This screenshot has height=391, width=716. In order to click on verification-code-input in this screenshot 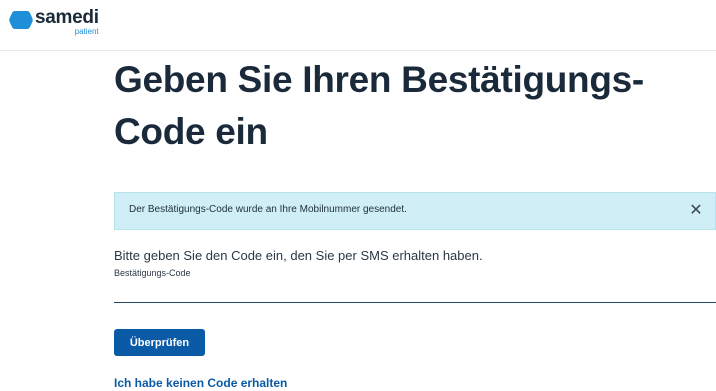, I will do `click(415, 290)`.